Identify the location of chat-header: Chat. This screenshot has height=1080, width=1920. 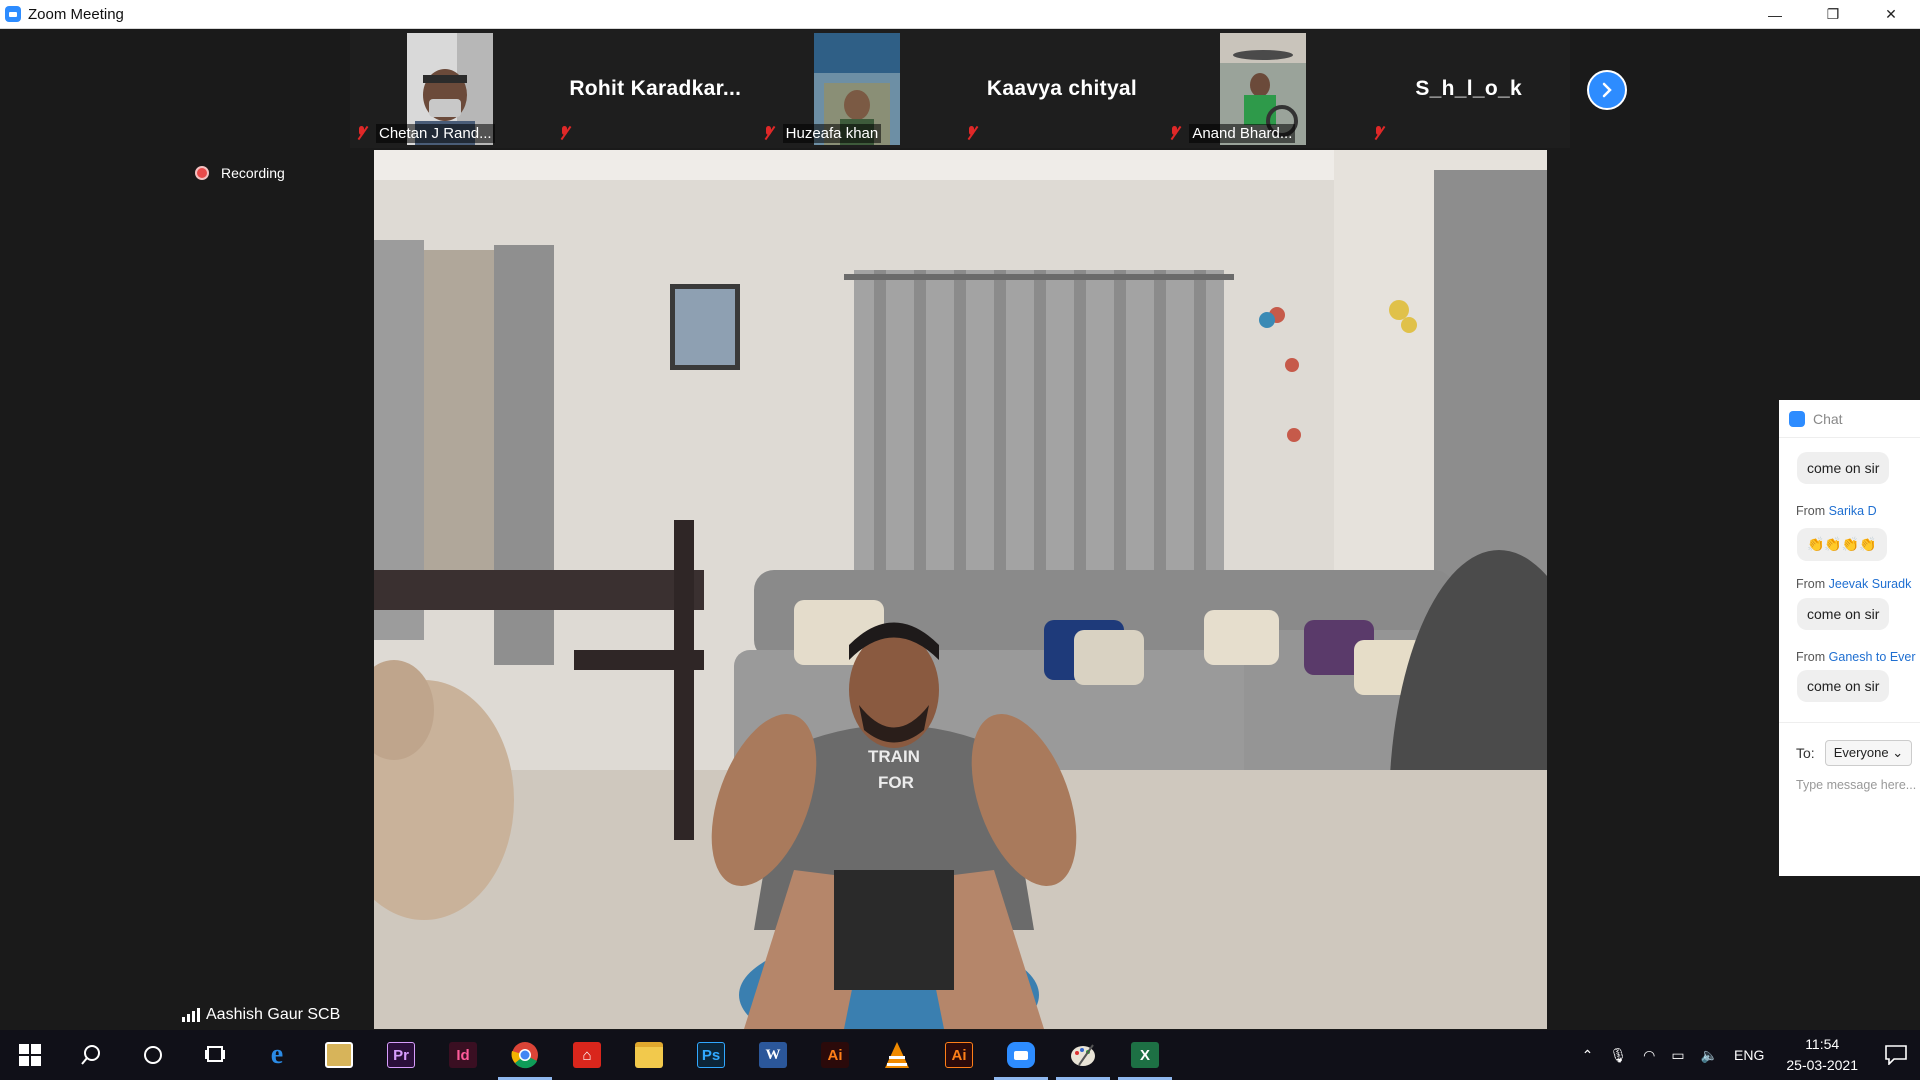
(1849, 419).